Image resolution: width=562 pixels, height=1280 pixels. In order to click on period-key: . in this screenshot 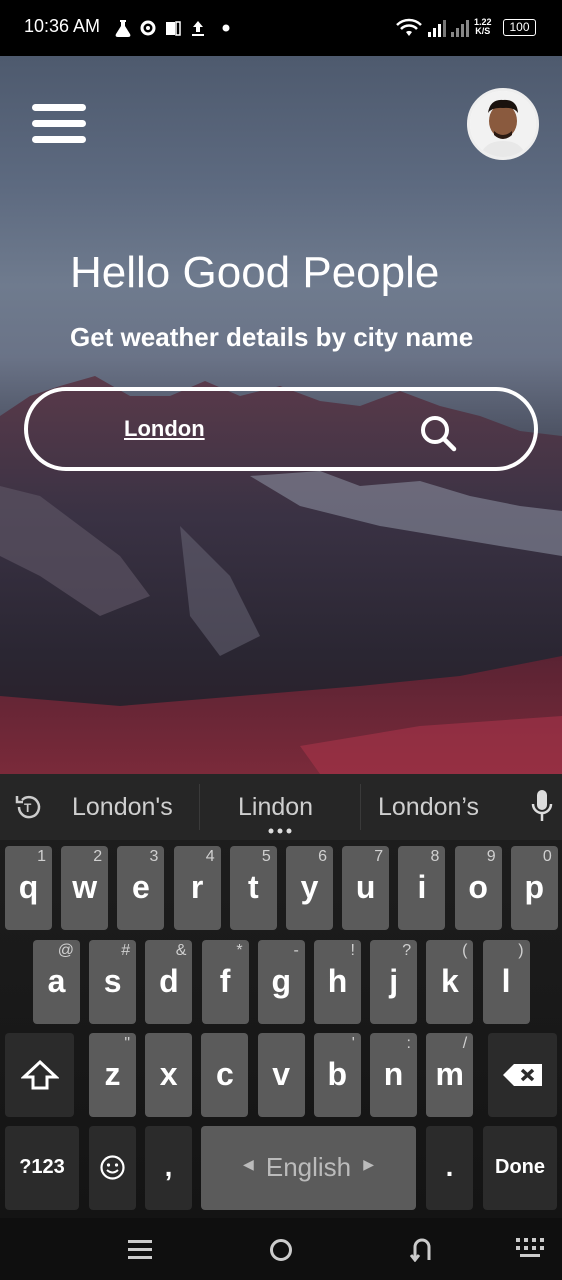, I will do `click(449, 1168)`.